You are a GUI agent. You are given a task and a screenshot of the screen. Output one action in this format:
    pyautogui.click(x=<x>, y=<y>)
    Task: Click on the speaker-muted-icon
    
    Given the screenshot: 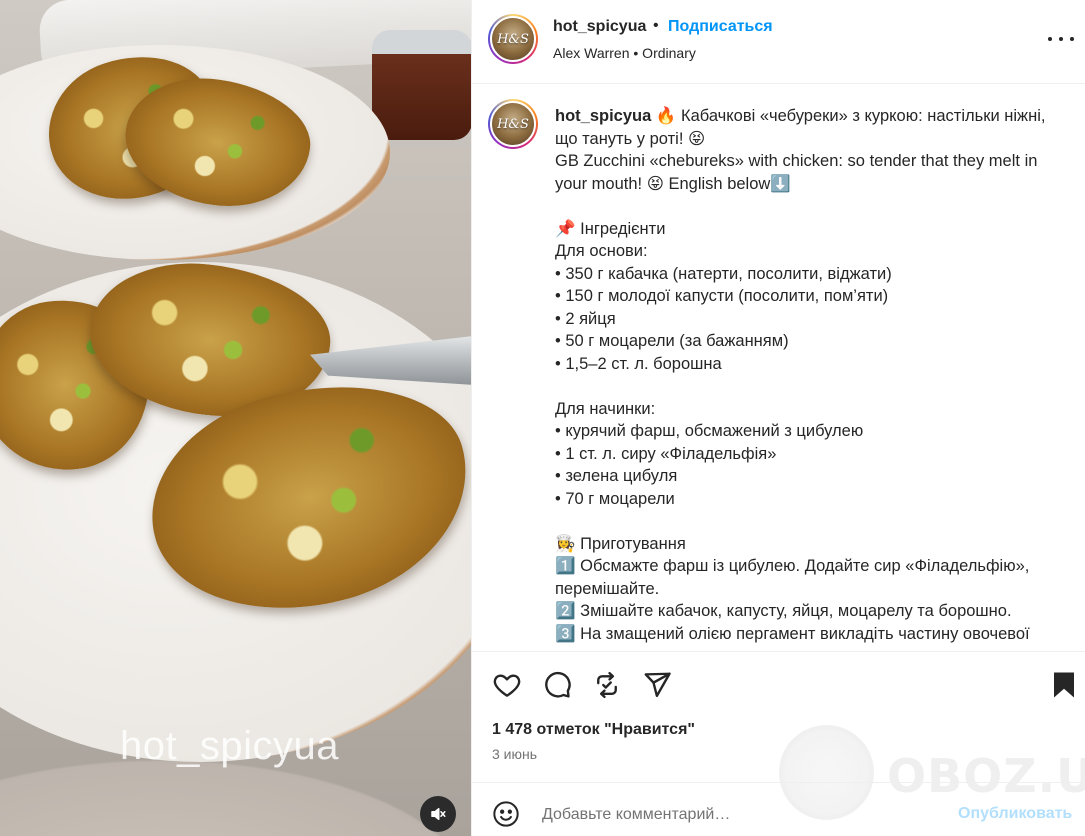 What is the action you would take?
    pyautogui.click(x=438, y=814)
    